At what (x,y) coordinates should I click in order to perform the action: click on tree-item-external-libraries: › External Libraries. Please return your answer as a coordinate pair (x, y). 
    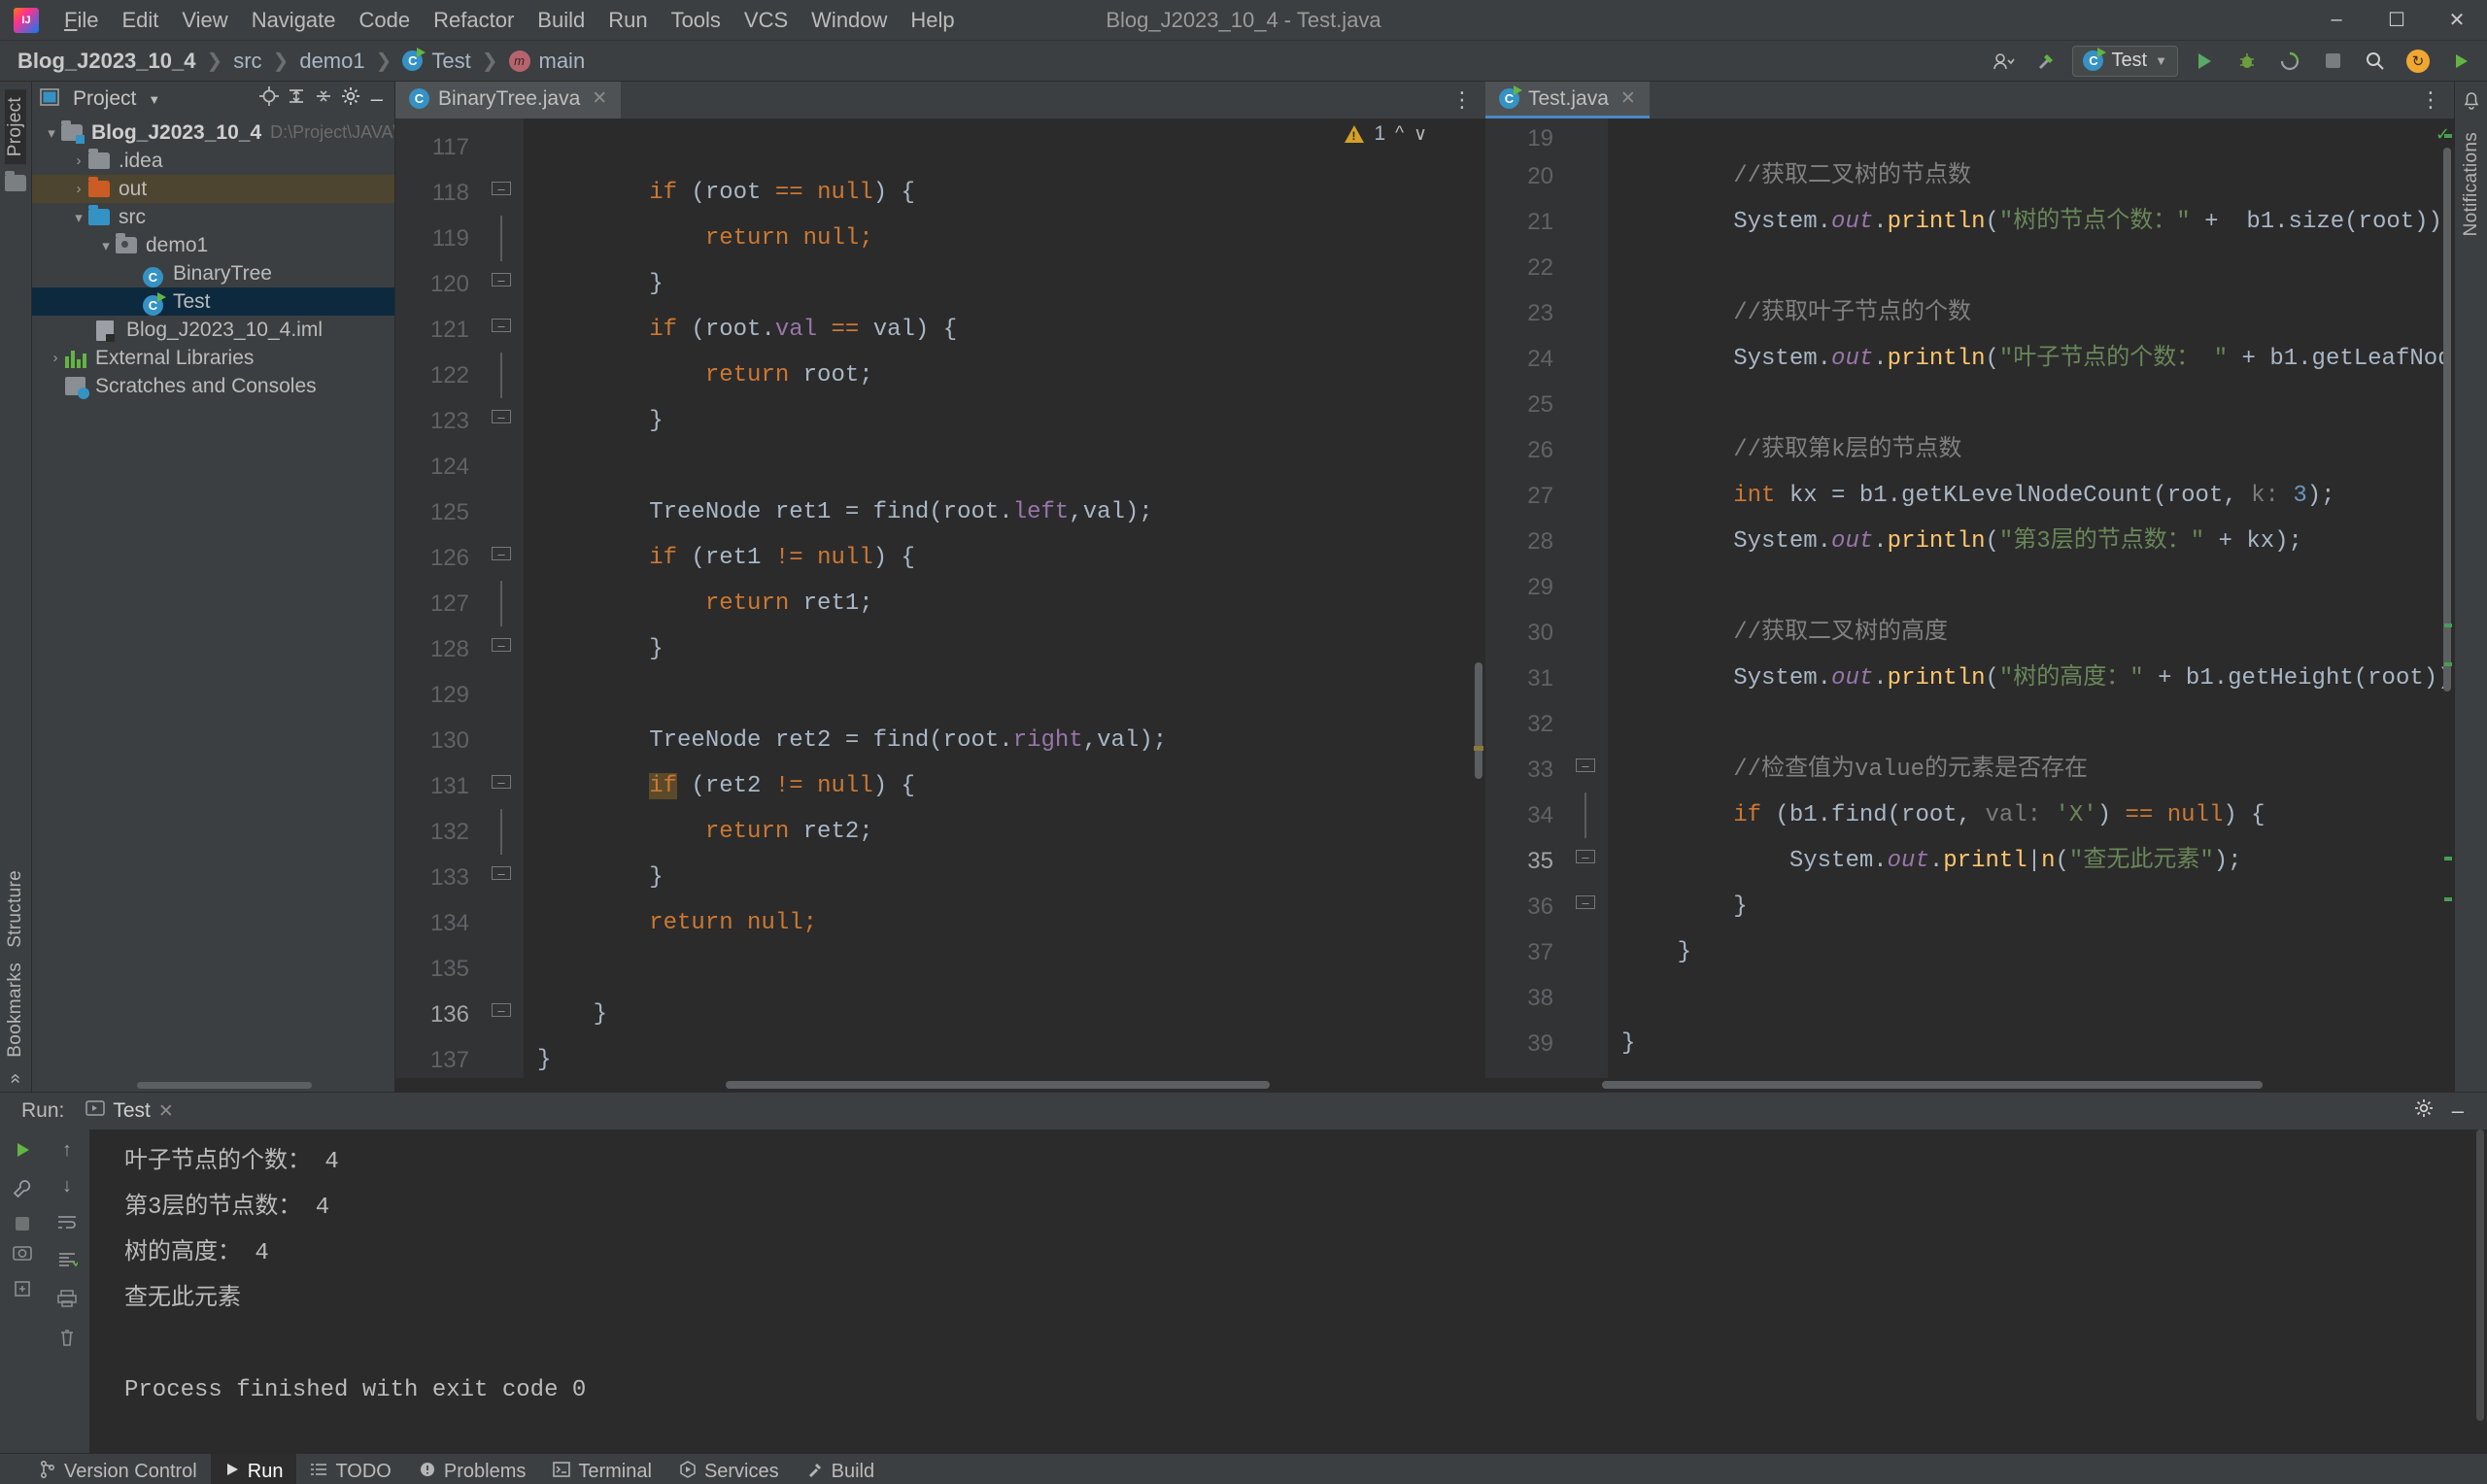
    Looking at the image, I should click on (213, 358).